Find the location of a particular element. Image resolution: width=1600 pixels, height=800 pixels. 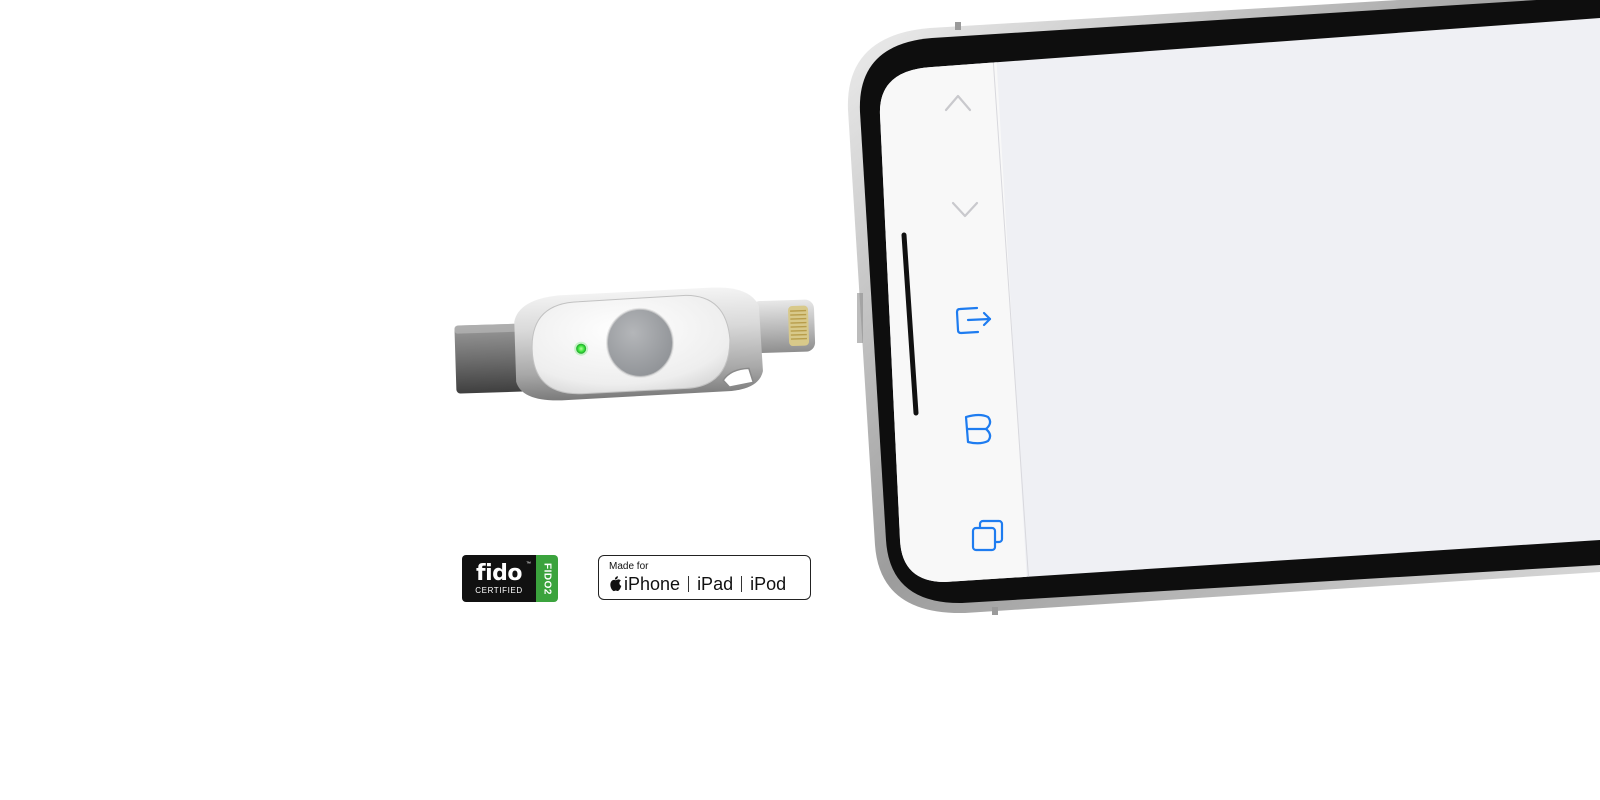

made-for-apple-badge: Made for iPhone iPad iPod is located at coordinates (704, 577).